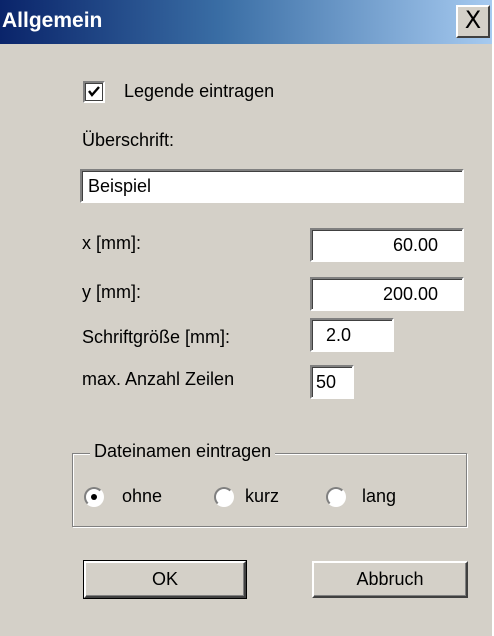 Image resolution: width=494 pixels, height=636 pixels. I want to click on window-title: Allgemein, so click(52, 20).